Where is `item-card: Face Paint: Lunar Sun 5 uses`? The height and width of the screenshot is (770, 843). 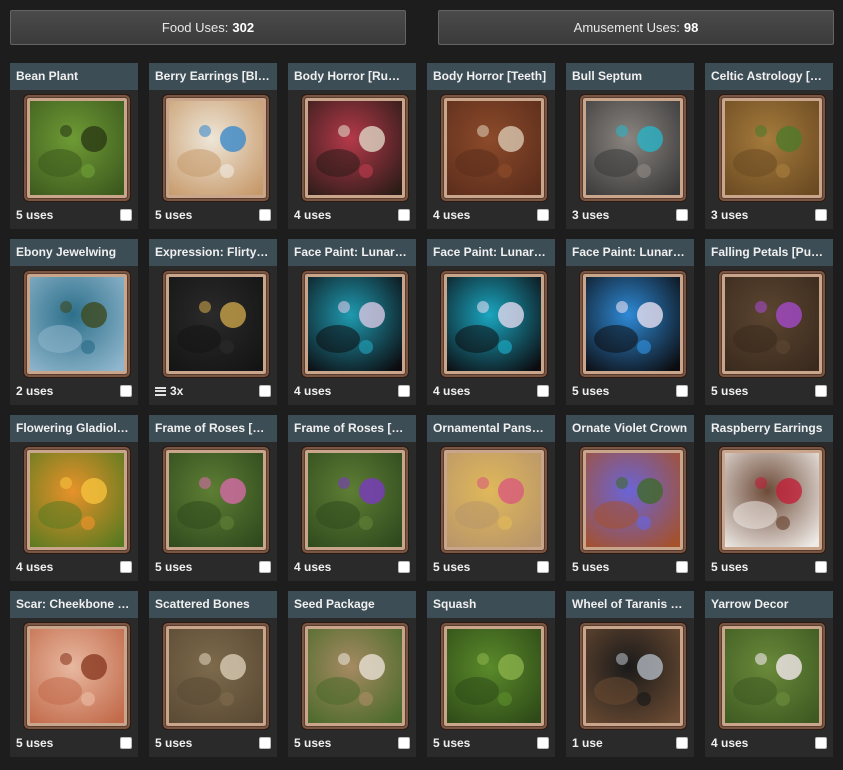
item-card: Face Paint: Lunar Sun 5 uses is located at coordinates (630, 322).